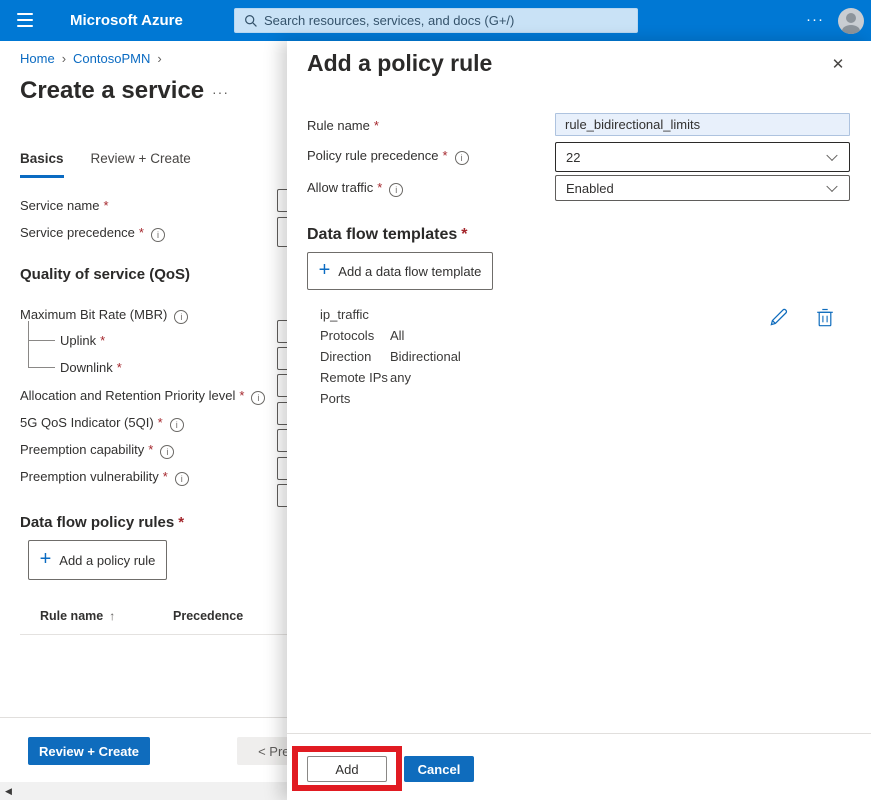 The width and height of the screenshot is (871, 800). I want to click on row-label: Protocols, so click(347, 335).